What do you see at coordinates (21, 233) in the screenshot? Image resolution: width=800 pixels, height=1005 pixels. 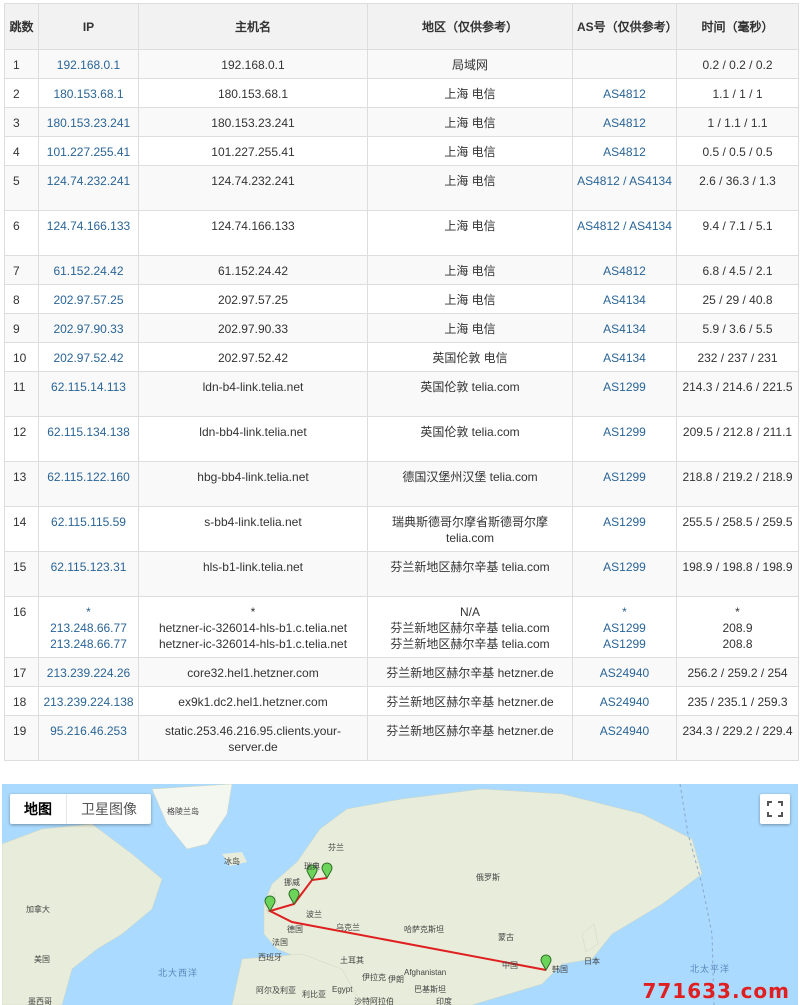 I see `hop-cell: 6` at bounding box center [21, 233].